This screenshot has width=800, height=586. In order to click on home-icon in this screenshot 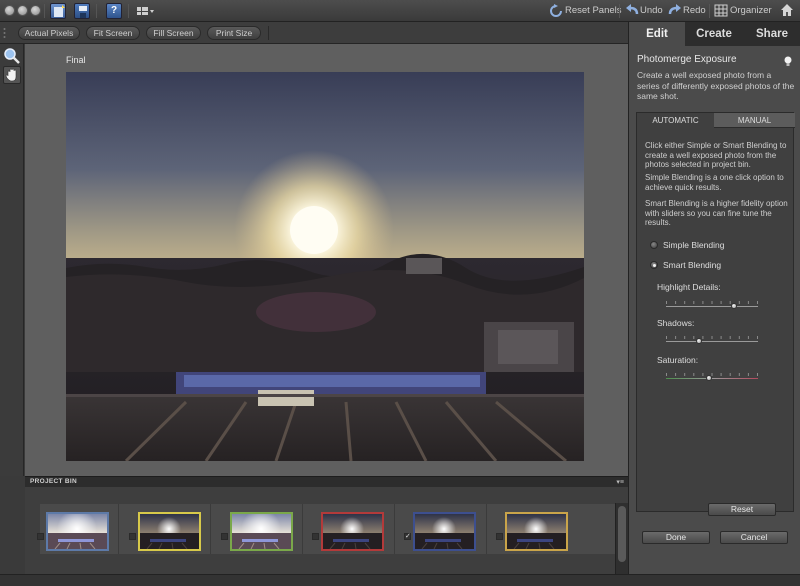, I will do `click(787, 9)`.